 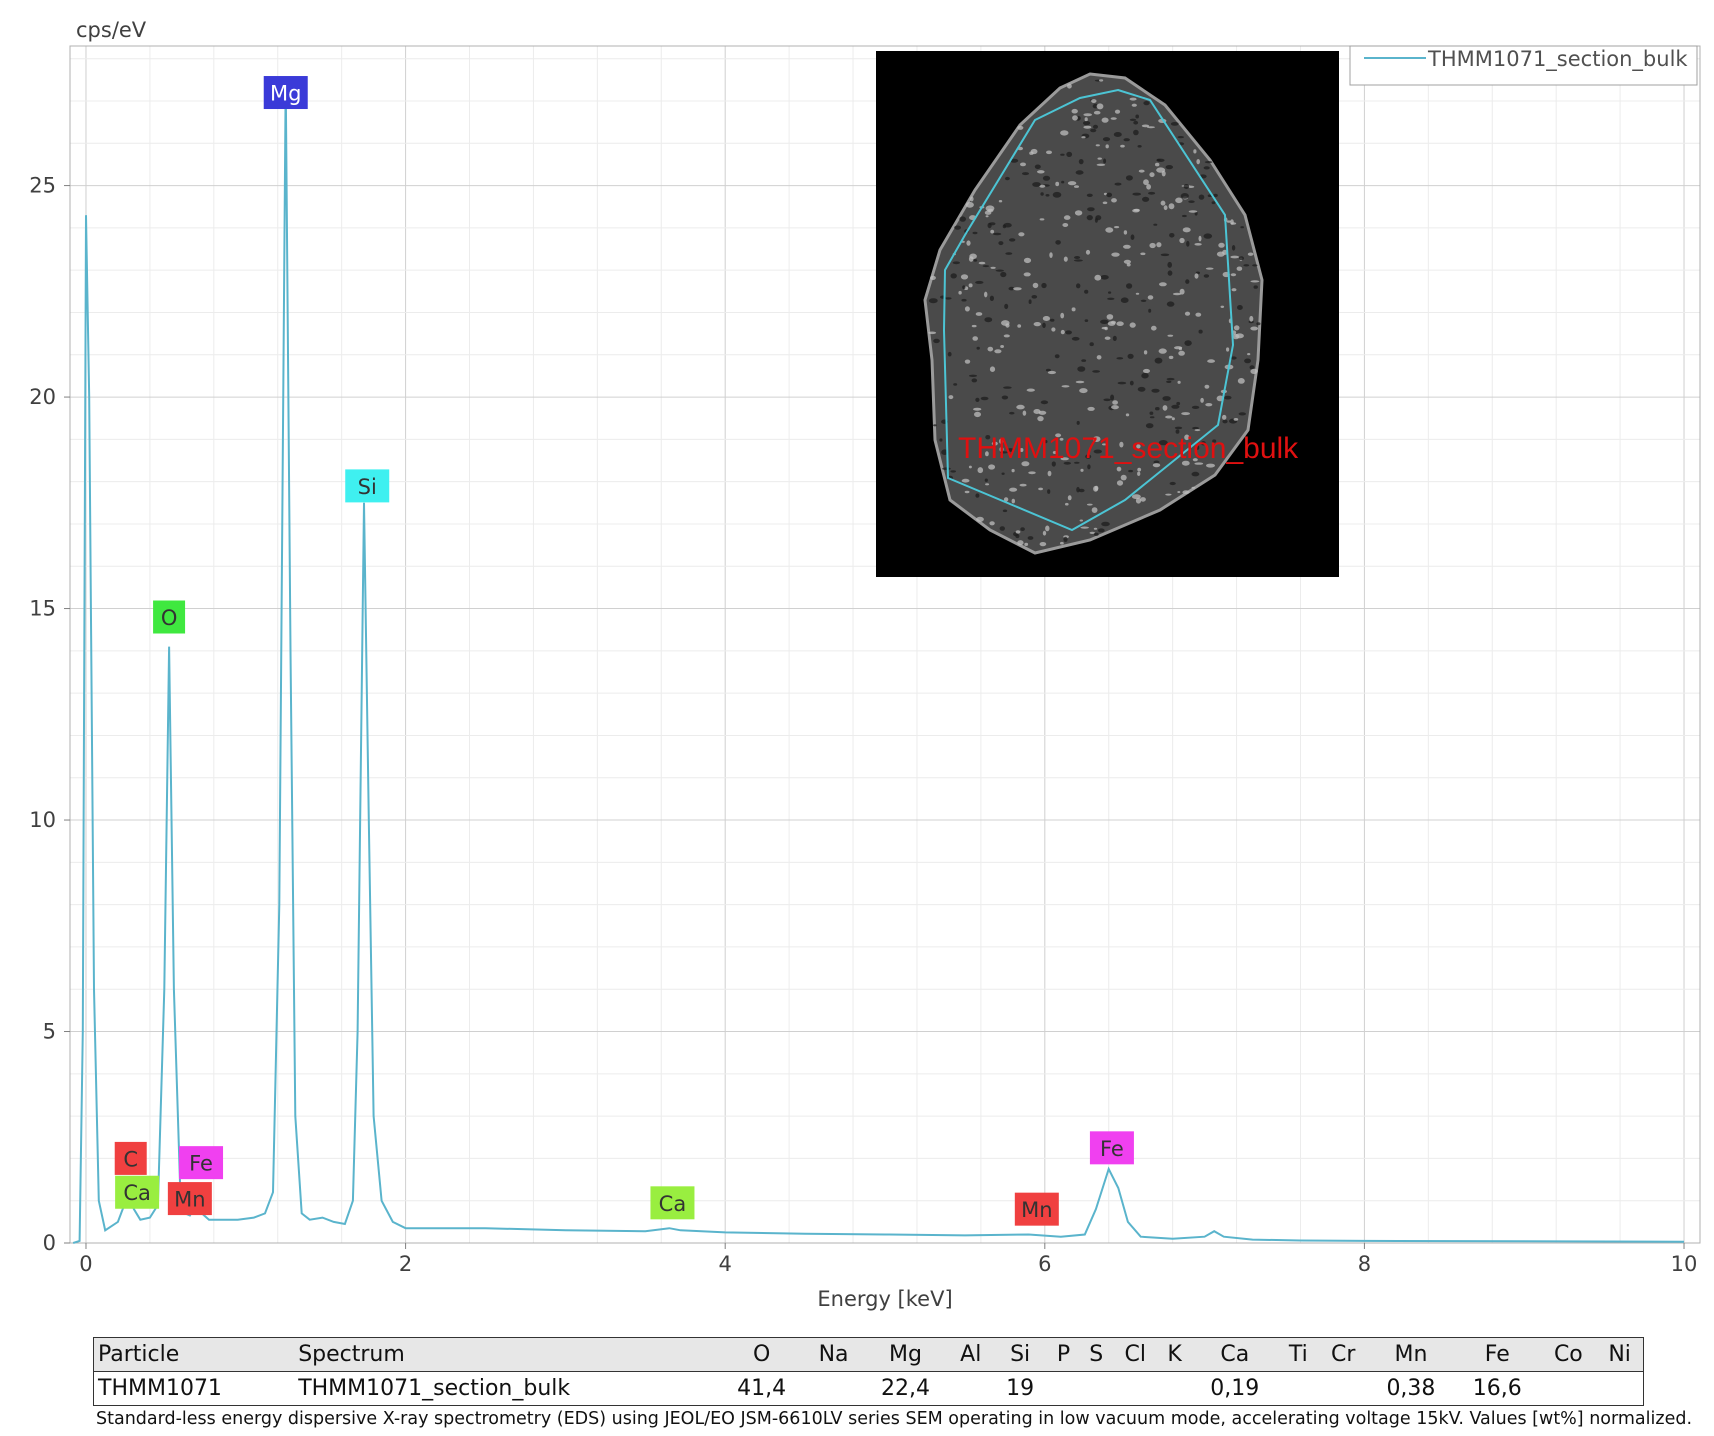 I want to click on table-header-cell: Ti, so click(x=1298, y=1354).